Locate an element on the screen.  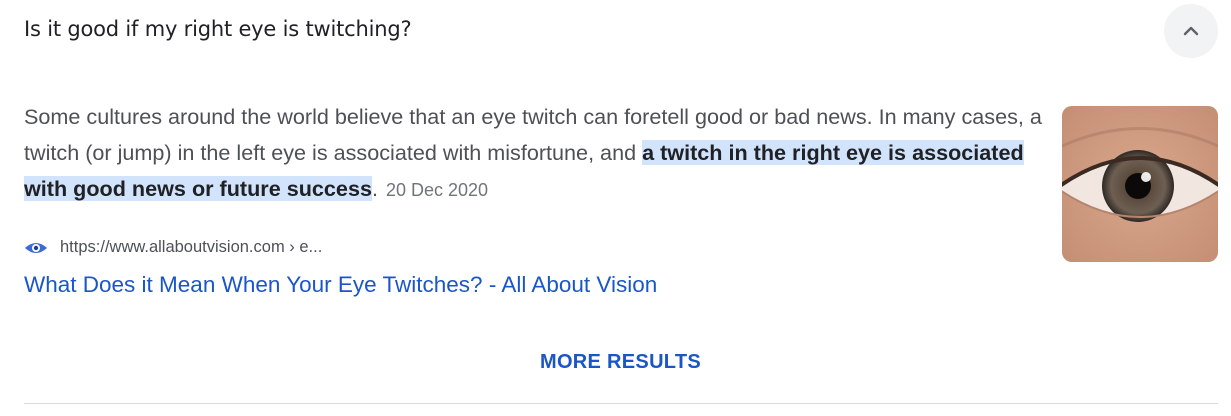
chevron-up-icon is located at coordinates (1191, 31).